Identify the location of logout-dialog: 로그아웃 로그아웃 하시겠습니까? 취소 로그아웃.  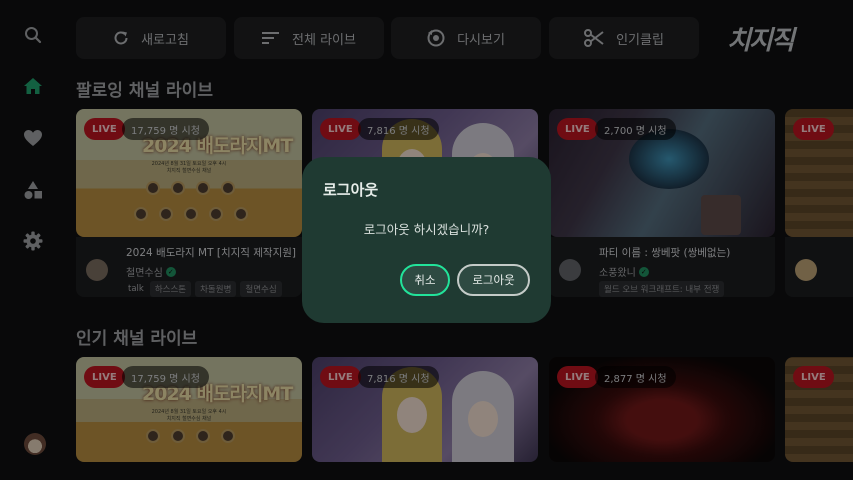
(426, 240).